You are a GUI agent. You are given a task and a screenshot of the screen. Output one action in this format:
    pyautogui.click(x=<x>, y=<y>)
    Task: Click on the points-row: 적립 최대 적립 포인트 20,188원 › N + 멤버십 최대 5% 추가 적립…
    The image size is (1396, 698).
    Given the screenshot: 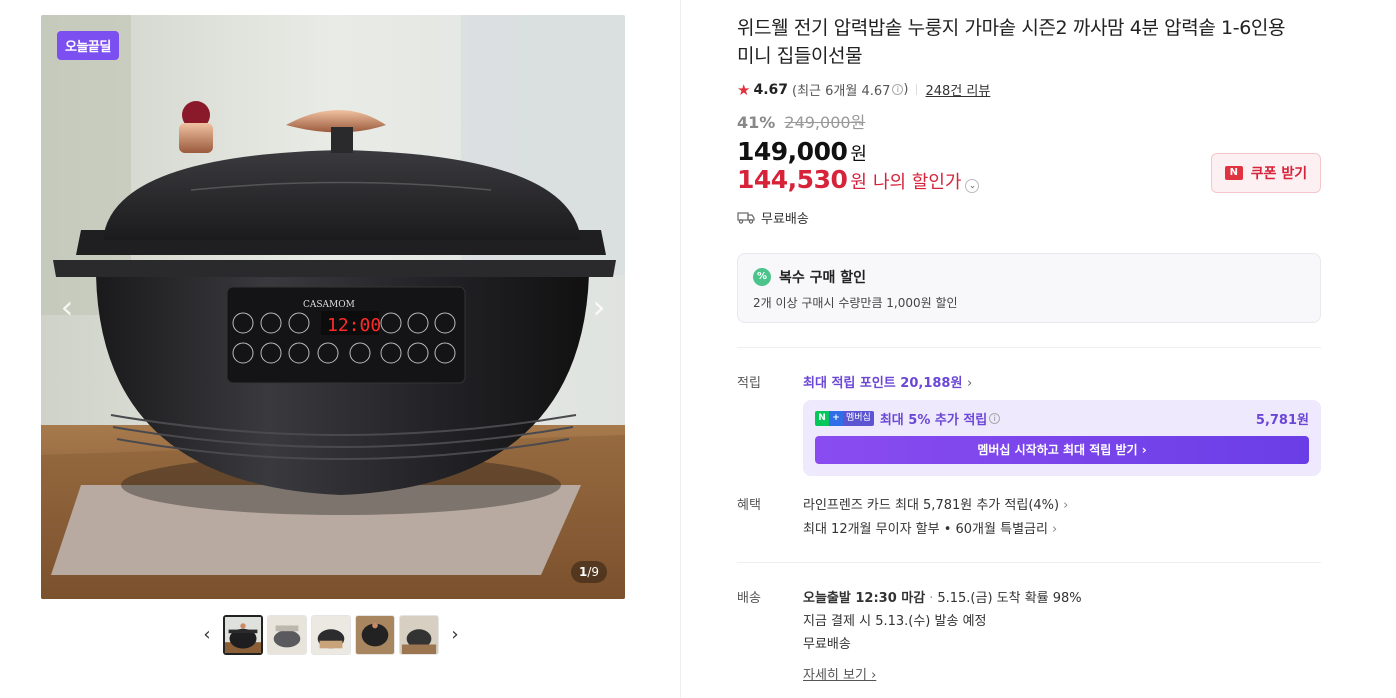 What is the action you would take?
    pyautogui.click(x=1029, y=424)
    